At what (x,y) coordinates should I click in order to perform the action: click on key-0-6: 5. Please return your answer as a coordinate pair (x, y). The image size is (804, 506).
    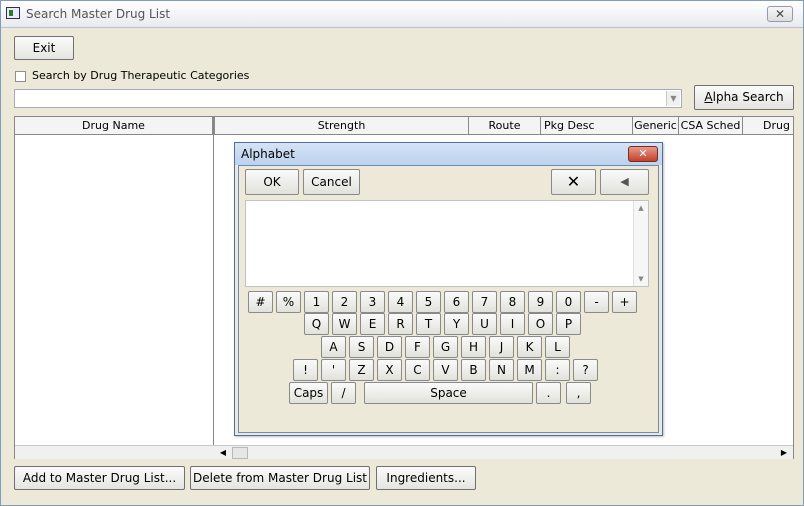
    Looking at the image, I should click on (428, 302).